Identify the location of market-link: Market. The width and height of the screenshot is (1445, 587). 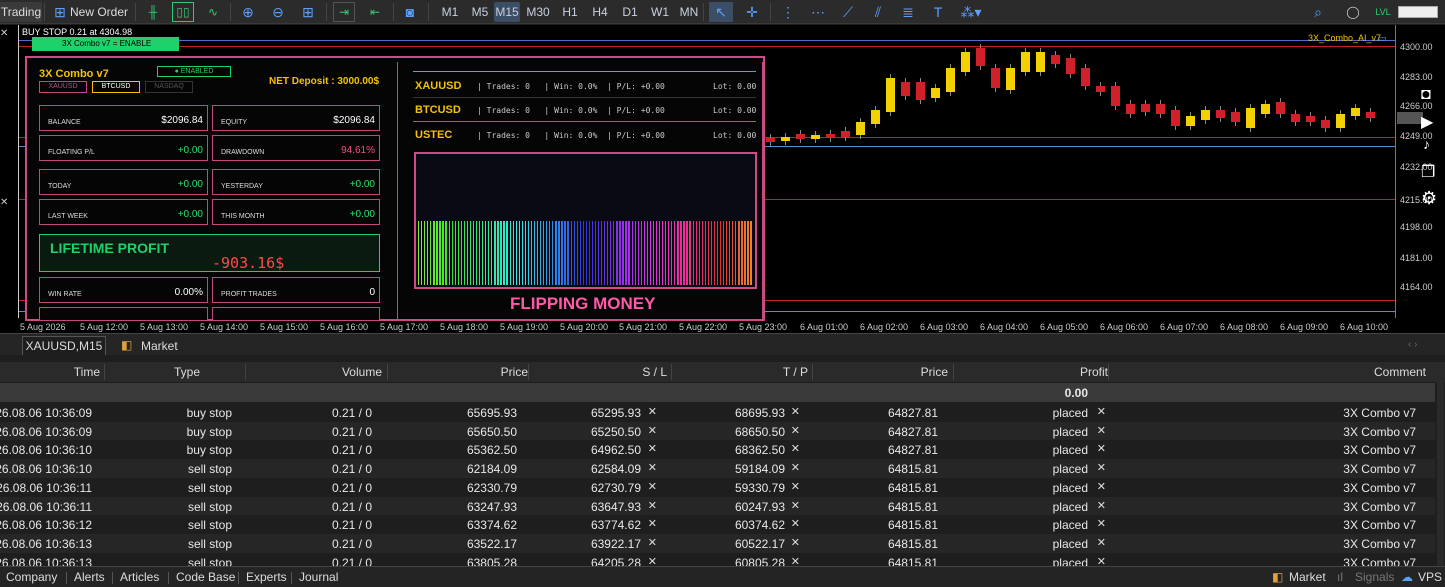
(1307, 577).